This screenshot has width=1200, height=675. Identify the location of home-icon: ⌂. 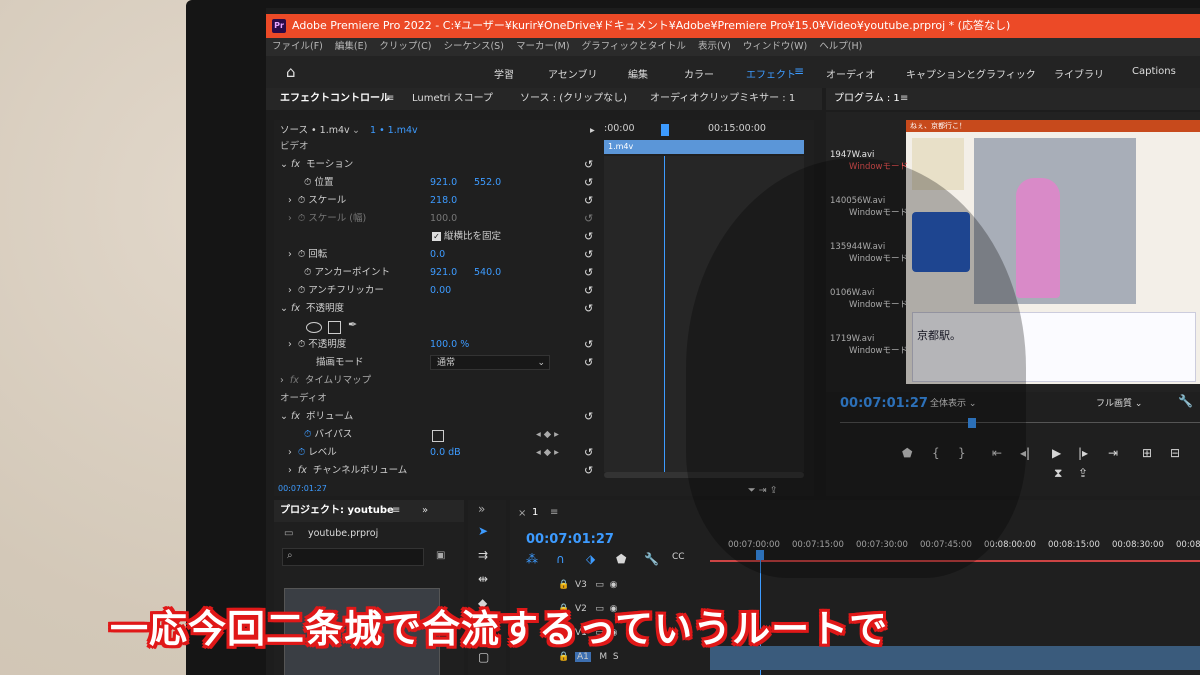
(291, 72).